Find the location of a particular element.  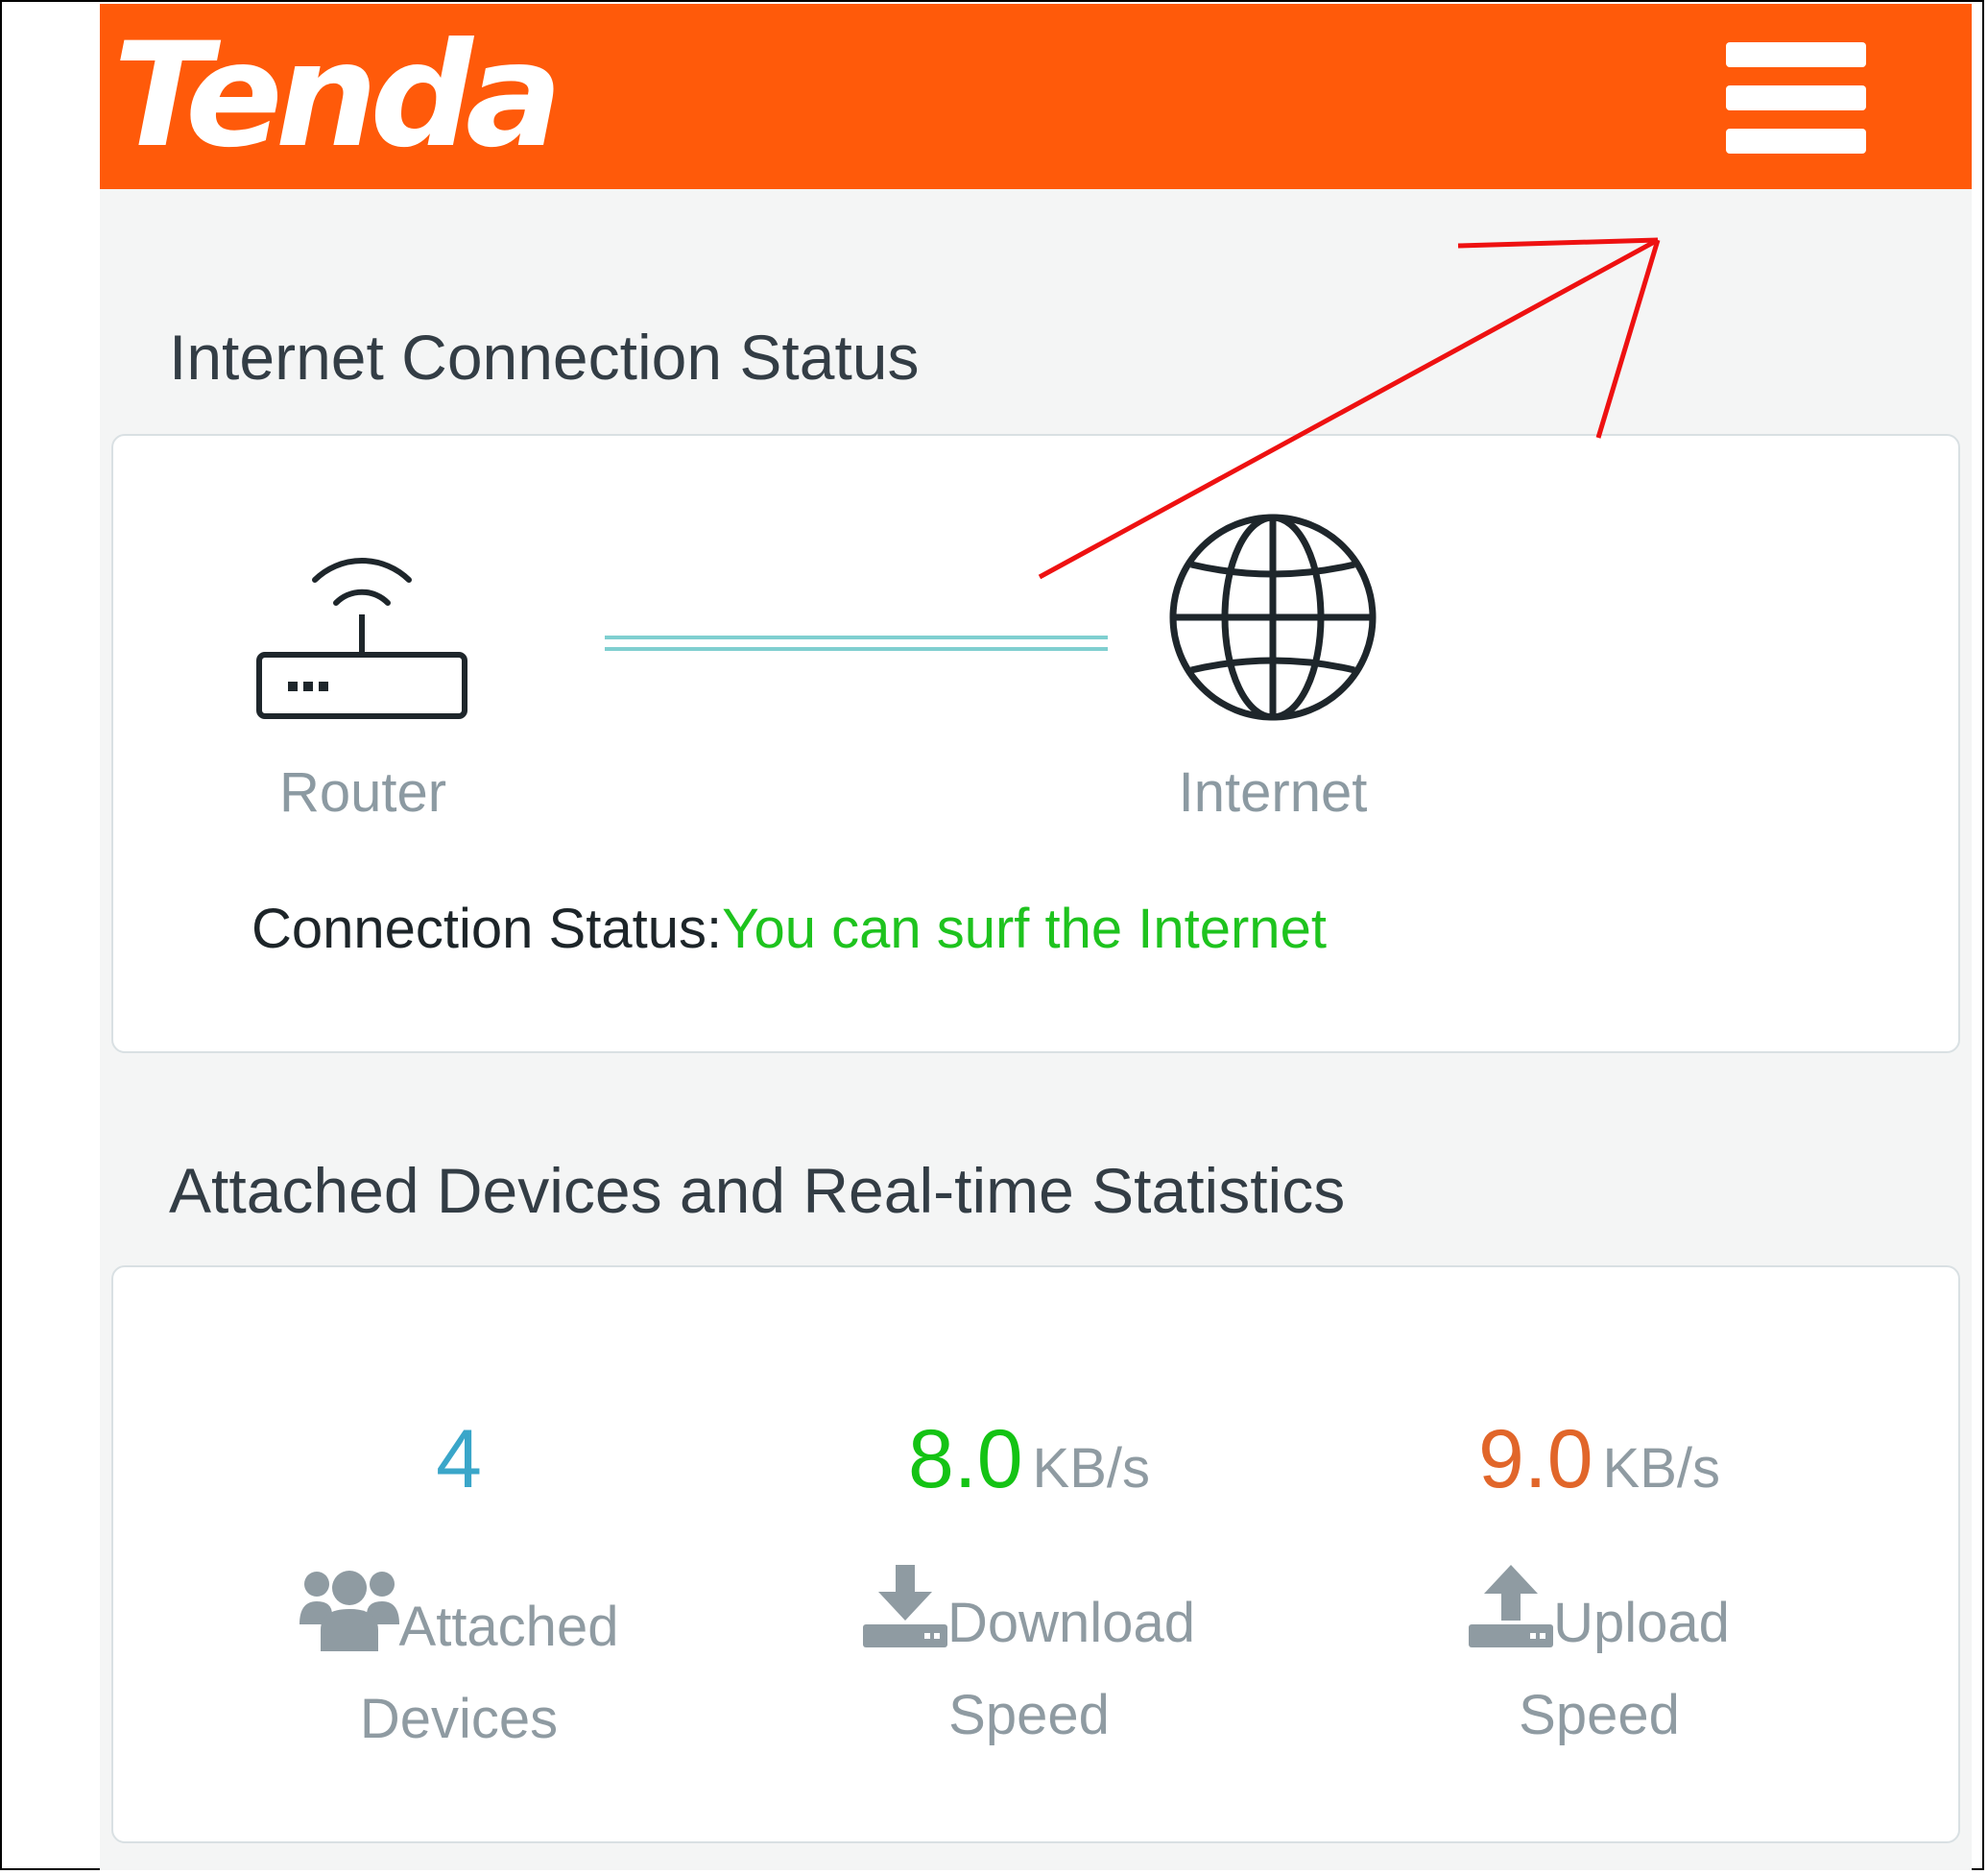

attached-devices-label-line2: Devices is located at coordinates (459, 1719).